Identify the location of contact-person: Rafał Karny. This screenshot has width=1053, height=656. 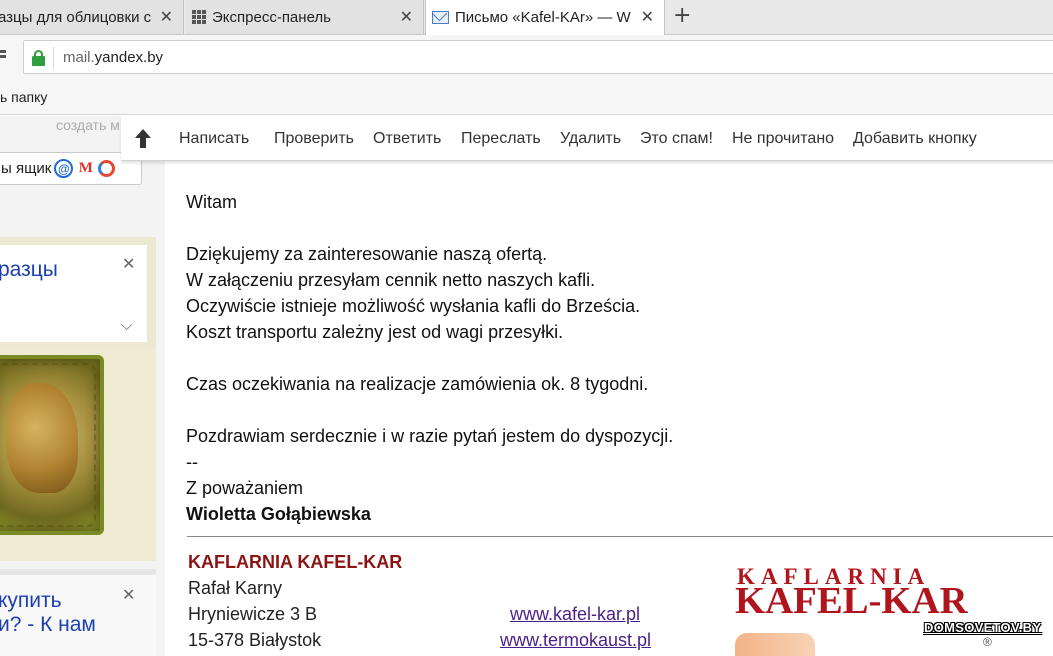
(235, 588).